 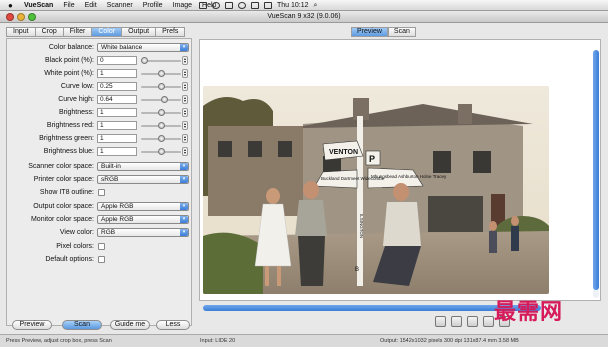 I want to click on less-button: Less, so click(x=173, y=325).